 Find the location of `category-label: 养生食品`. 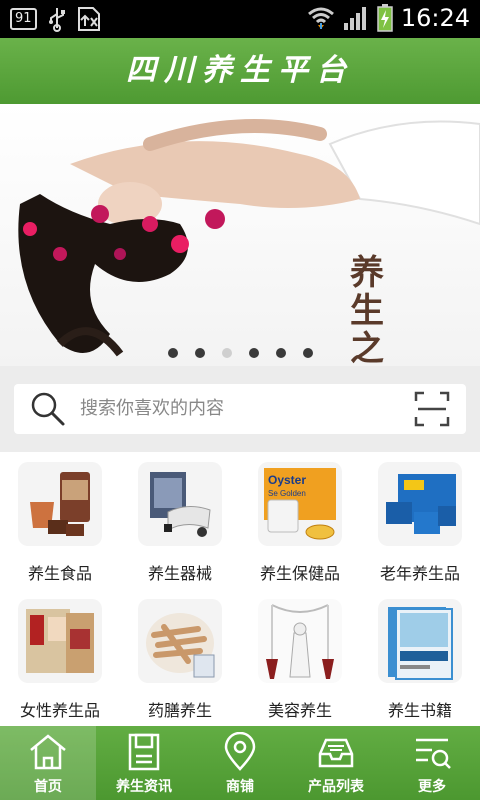

category-label: 养生食品 is located at coordinates (59, 573).